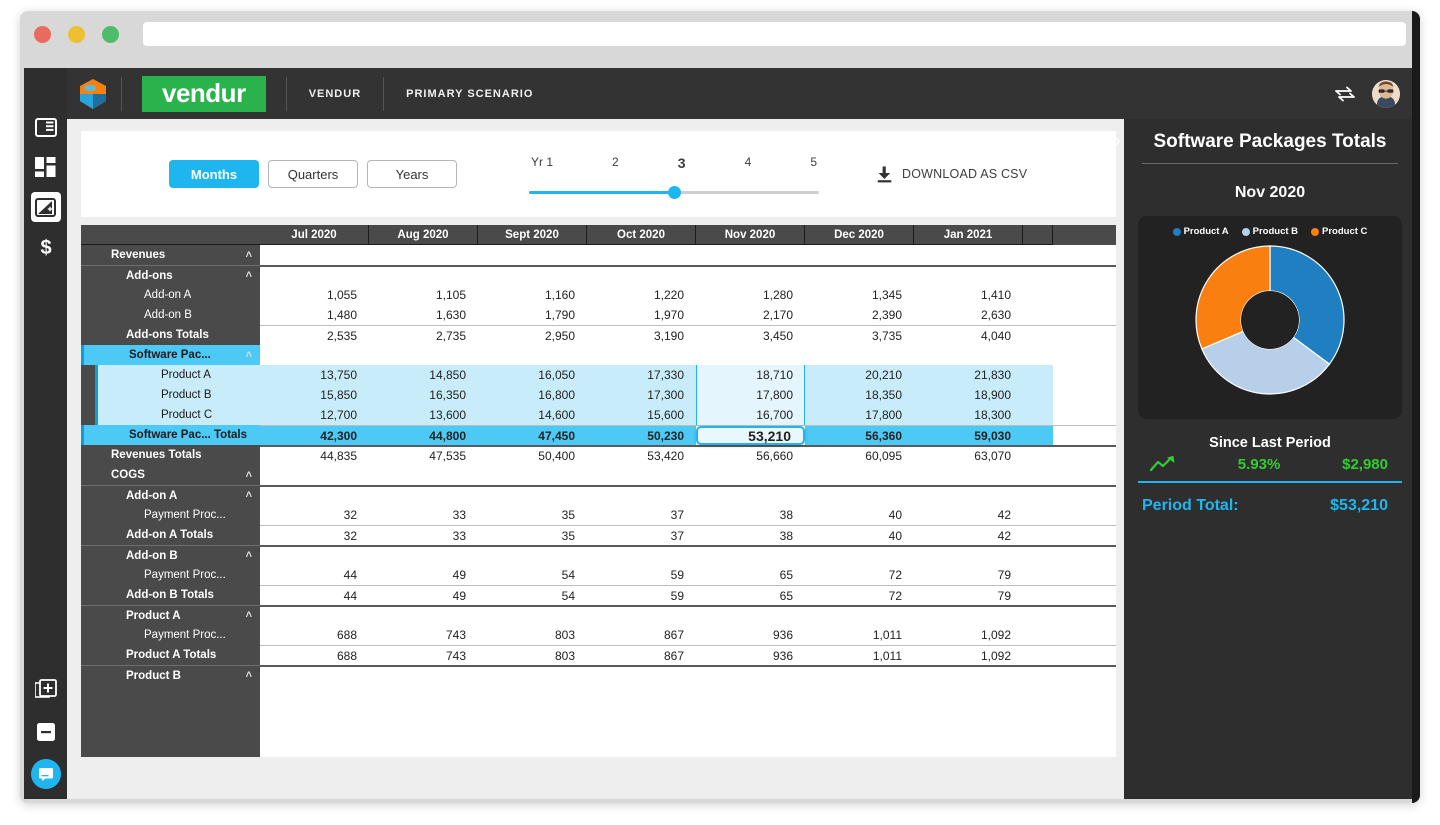 The height and width of the screenshot is (825, 1440). I want to click on row-label-7: Product B, so click(177, 395).